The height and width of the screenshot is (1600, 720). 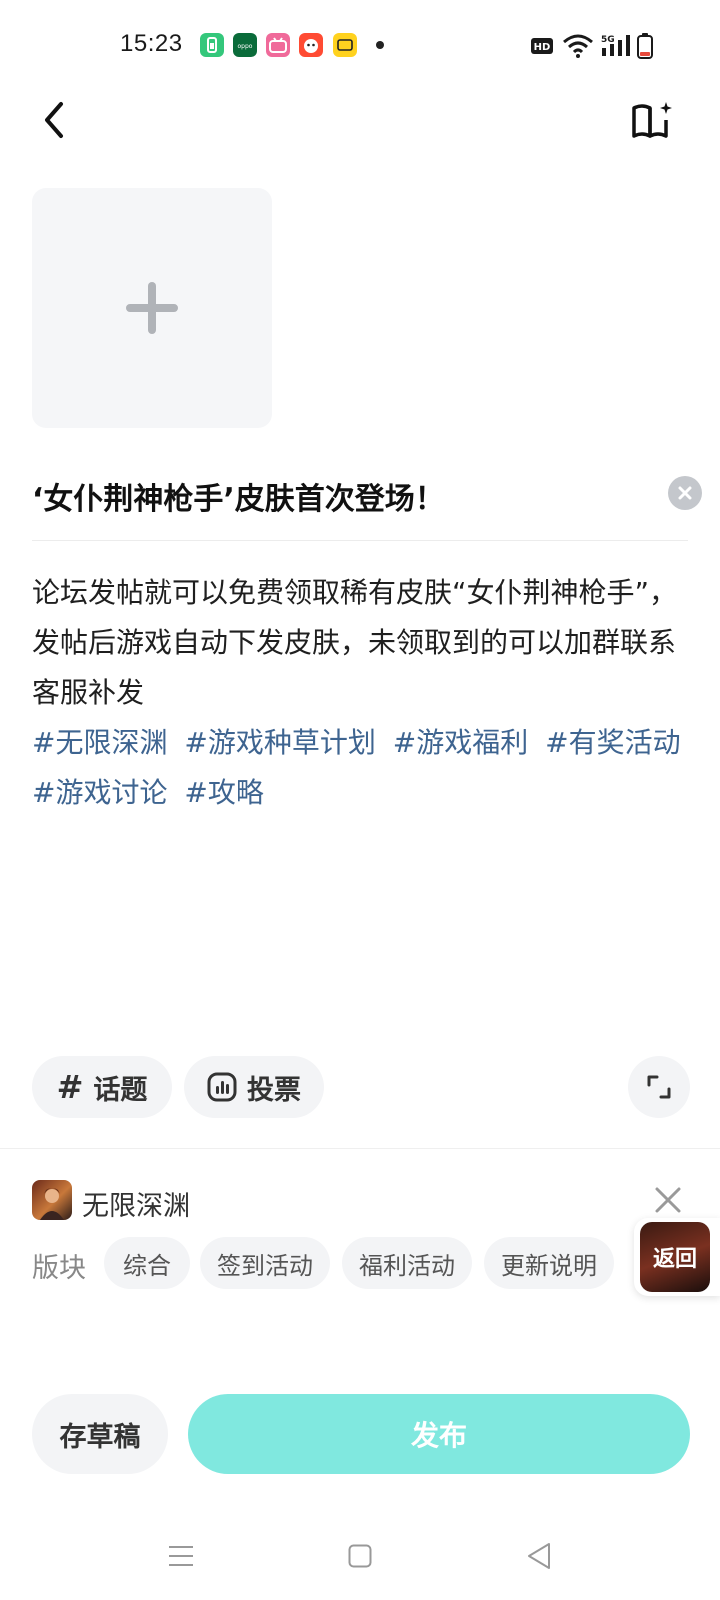 I want to click on nav-menu-button, so click(x=181, y=1556).